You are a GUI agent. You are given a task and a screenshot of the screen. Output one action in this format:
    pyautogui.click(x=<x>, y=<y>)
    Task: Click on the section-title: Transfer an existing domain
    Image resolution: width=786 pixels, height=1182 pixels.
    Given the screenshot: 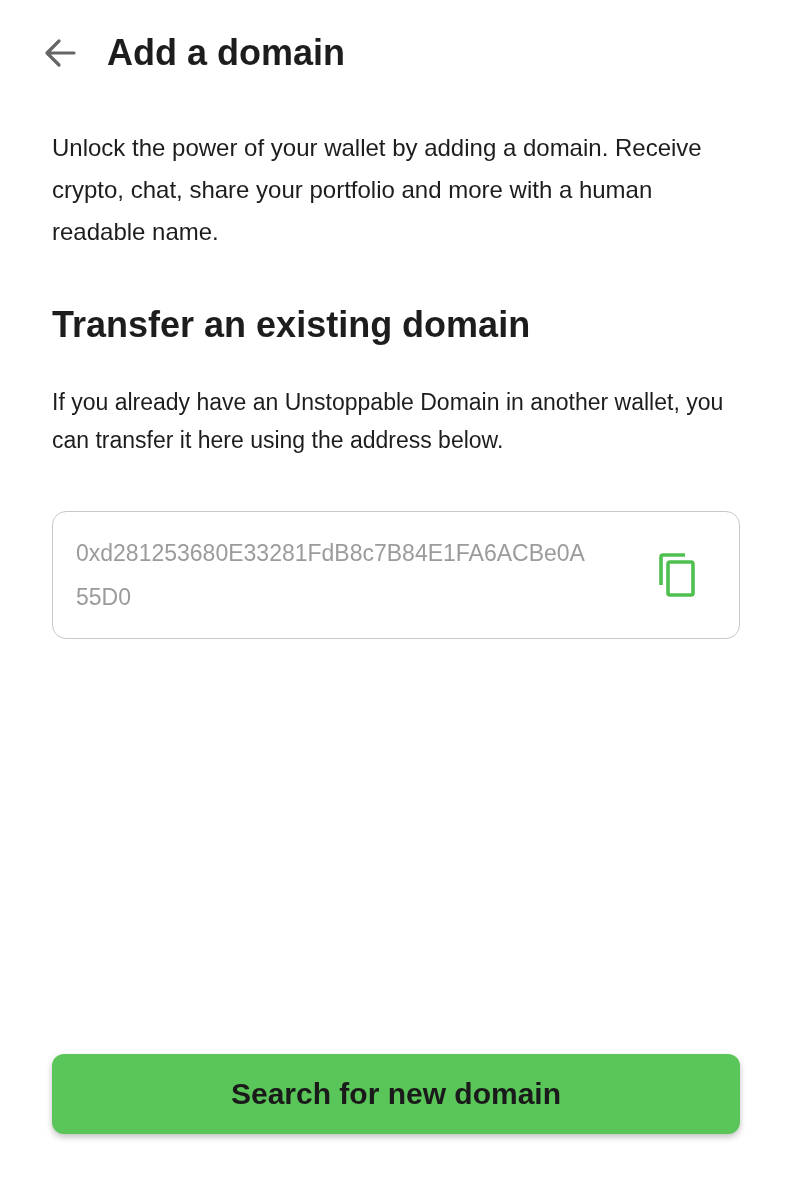 What is the action you would take?
    pyautogui.click(x=292, y=325)
    